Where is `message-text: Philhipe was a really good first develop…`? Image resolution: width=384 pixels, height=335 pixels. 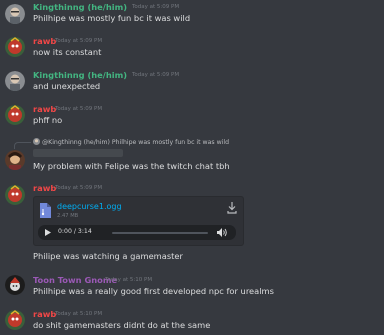
message-text: Philhipe was a really good first develop… is located at coordinates (153, 291).